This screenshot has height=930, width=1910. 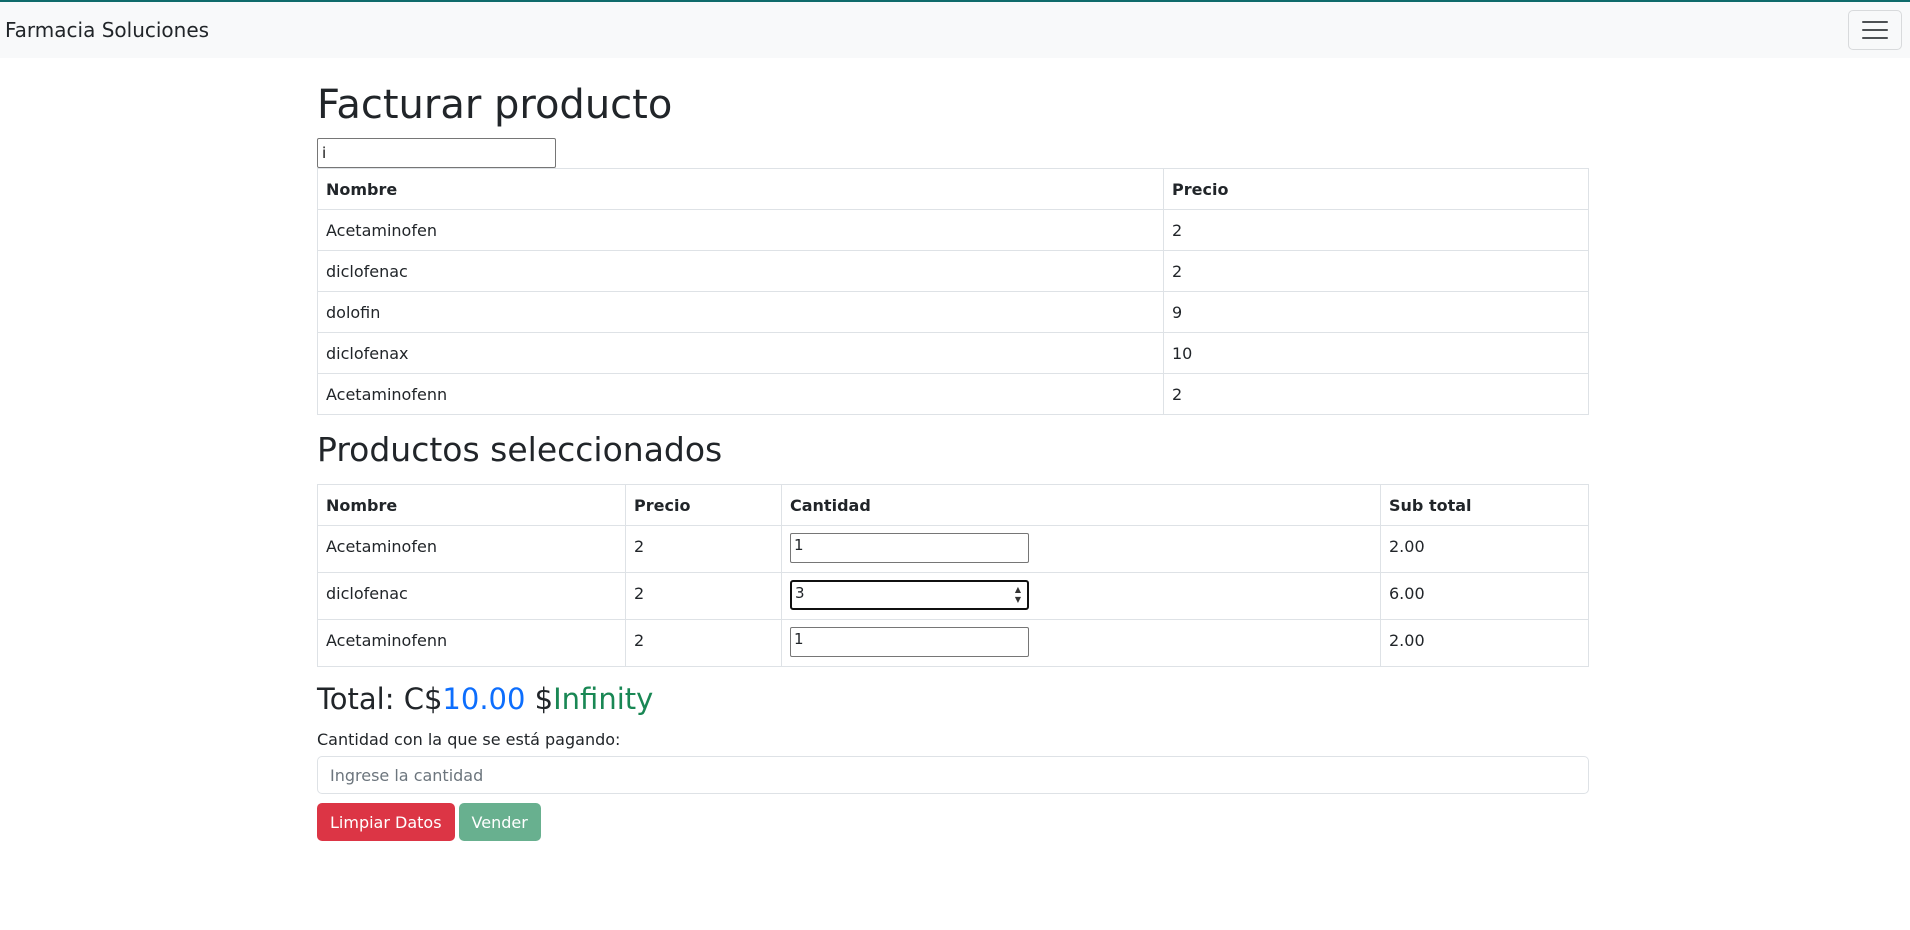 What do you see at coordinates (909, 595) in the screenshot?
I see `quantity-input-focused: 3 ▲ ▼` at bounding box center [909, 595].